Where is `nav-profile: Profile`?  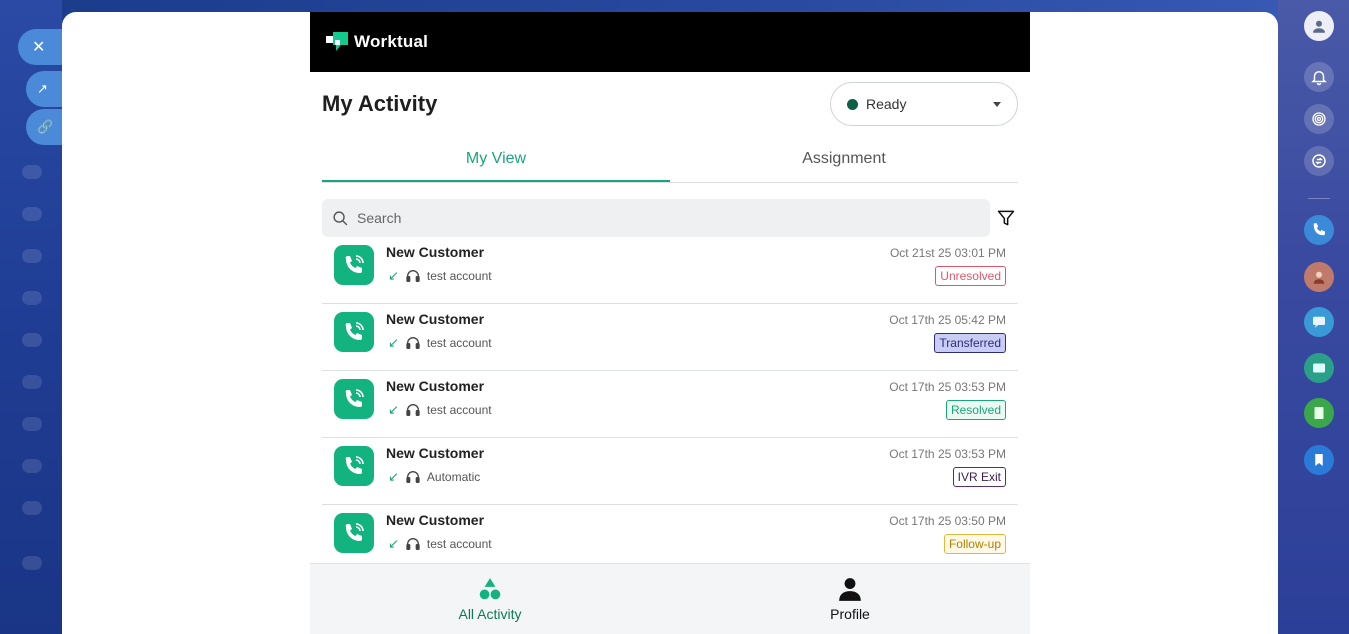 nav-profile: Profile is located at coordinates (850, 599).